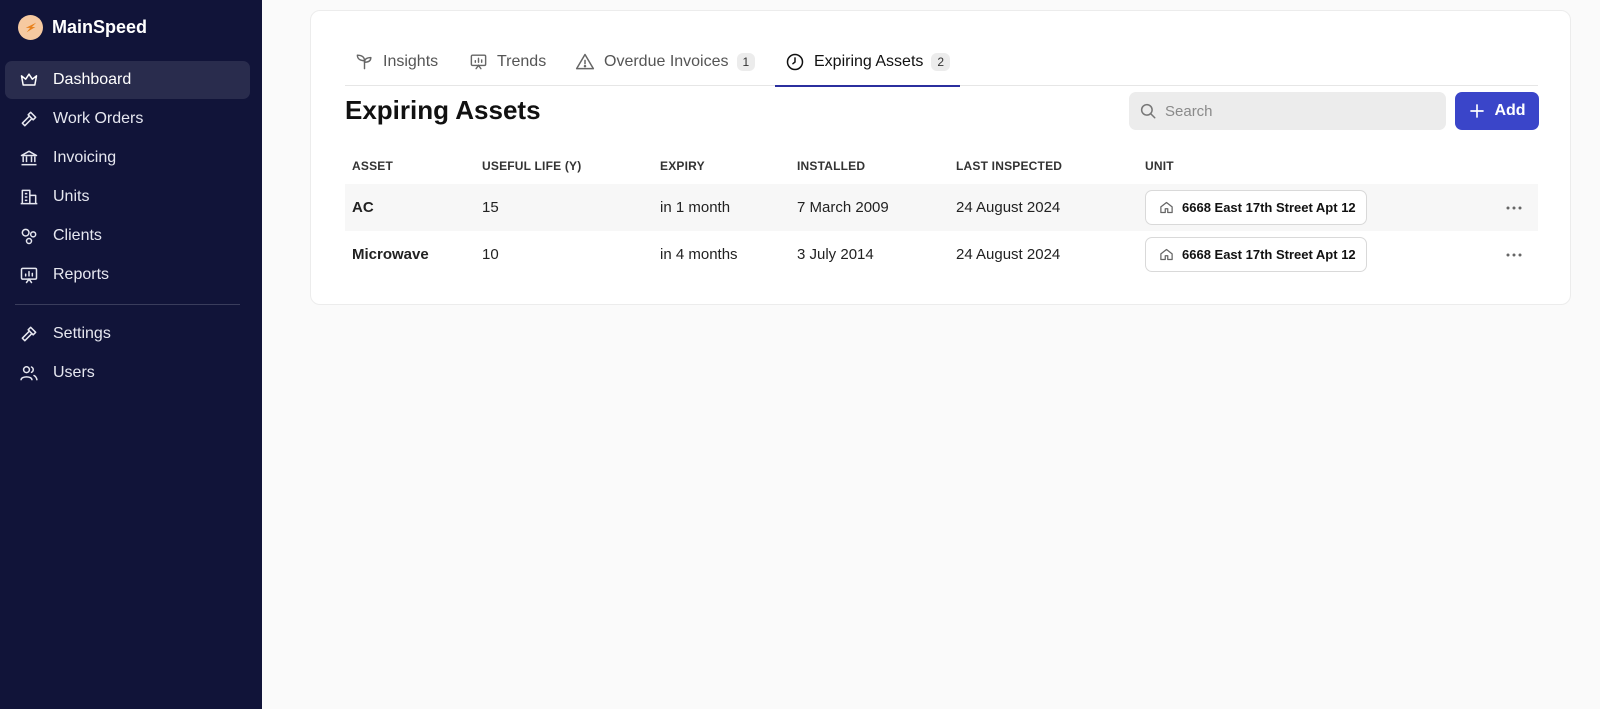 Image resolution: width=1600 pixels, height=709 pixels. Describe the element at coordinates (699, 254) in the screenshot. I see `cell-expiry: in 4 months` at that location.